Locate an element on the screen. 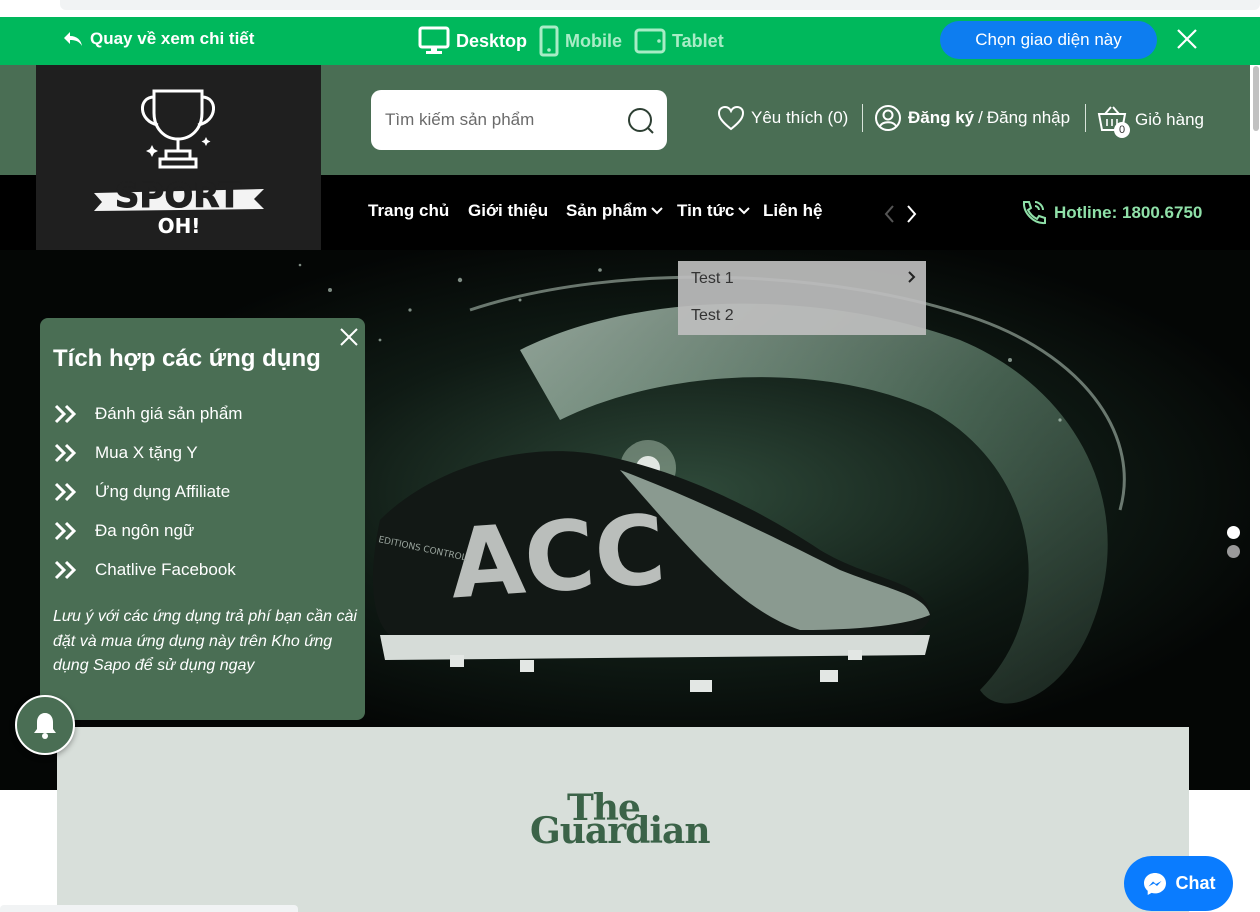  hotline: Hotline: 1800.6750 is located at coordinates (1110, 213).